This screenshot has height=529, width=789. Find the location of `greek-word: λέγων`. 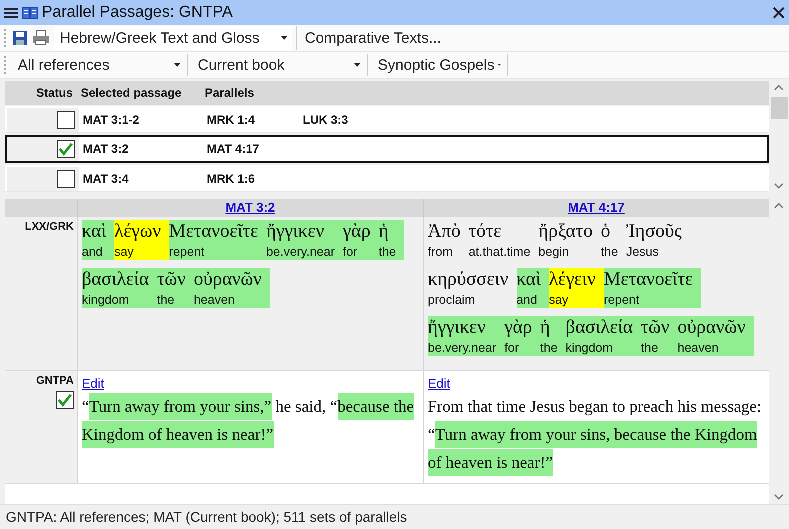

greek-word: λέγων is located at coordinates (138, 232).